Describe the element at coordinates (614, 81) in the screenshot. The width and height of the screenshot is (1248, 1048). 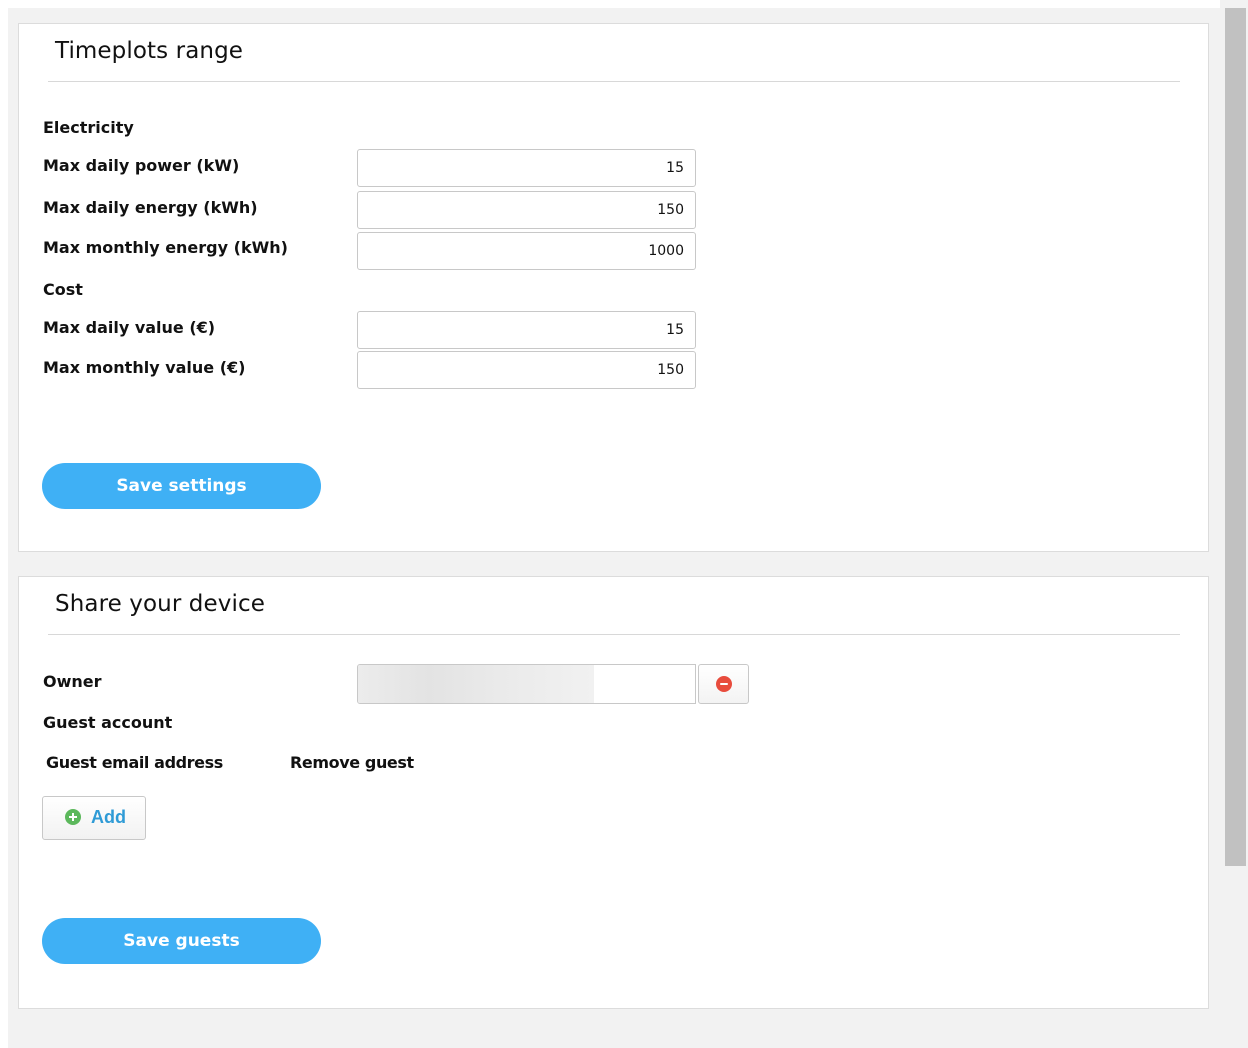
I see `timeplots-divider` at that location.